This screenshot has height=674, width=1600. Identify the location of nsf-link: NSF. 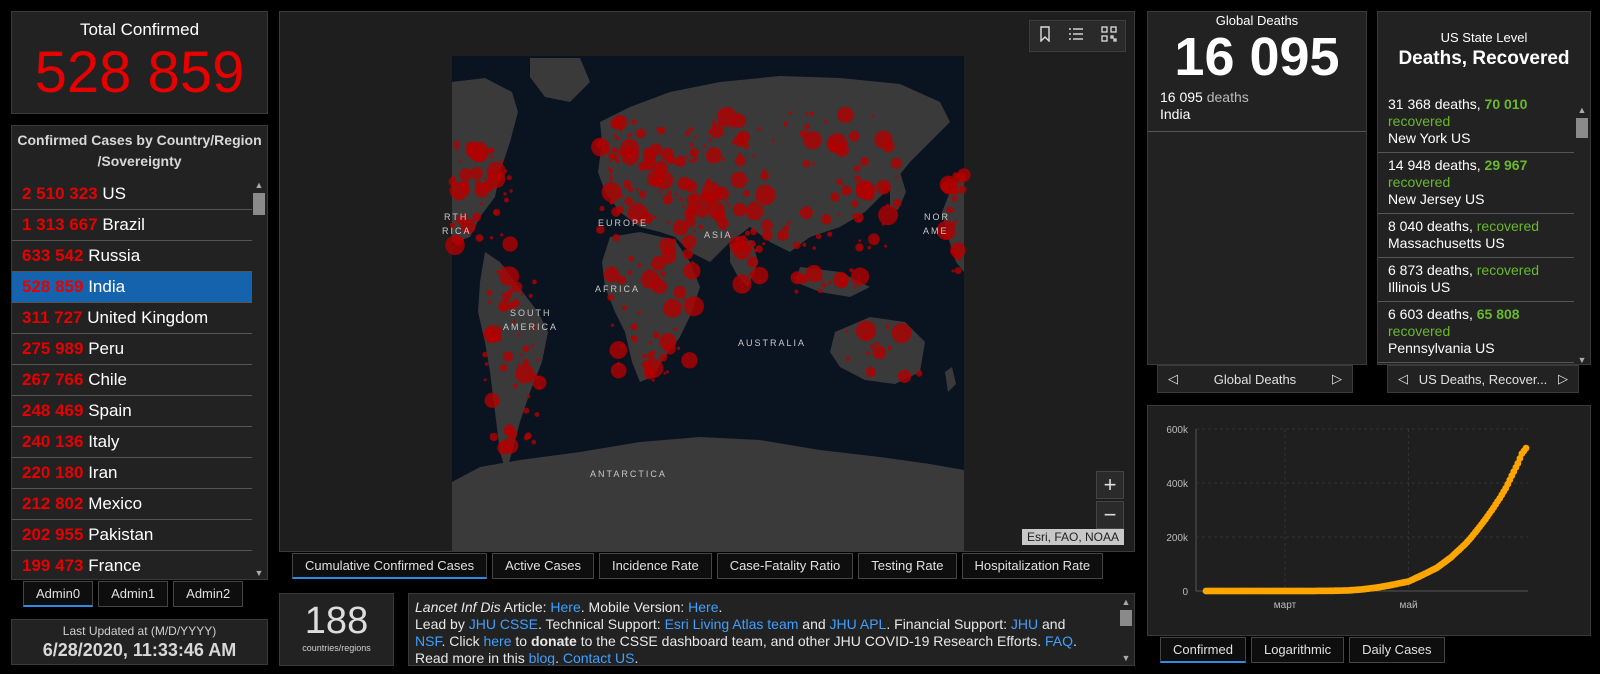
(428, 641).